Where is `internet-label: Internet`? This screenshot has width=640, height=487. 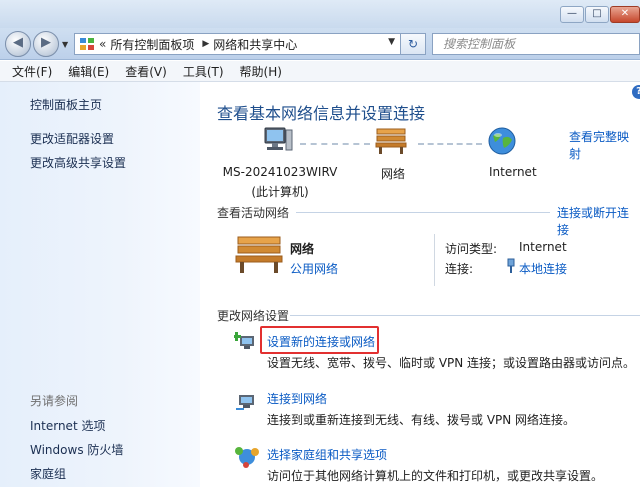 internet-label: Internet is located at coordinates (513, 172).